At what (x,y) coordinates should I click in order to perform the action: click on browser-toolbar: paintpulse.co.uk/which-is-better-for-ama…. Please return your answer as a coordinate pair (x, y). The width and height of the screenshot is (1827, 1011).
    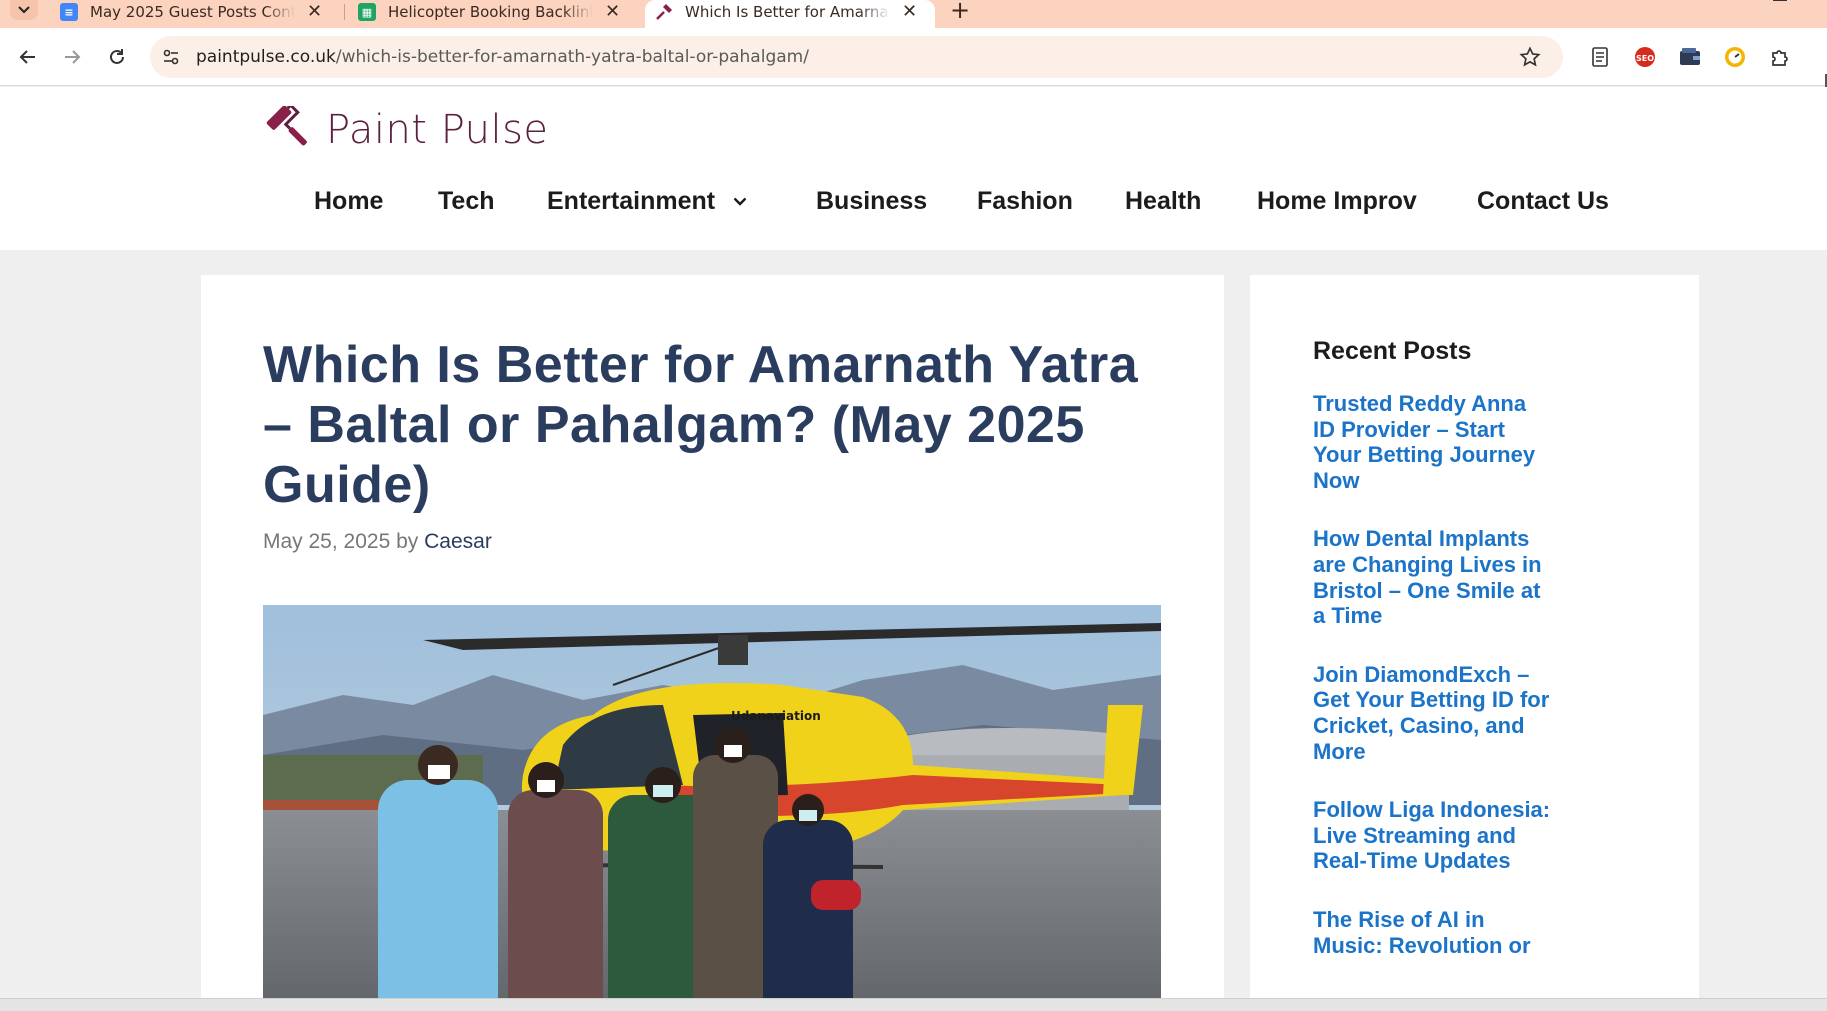
    Looking at the image, I should click on (913, 61).